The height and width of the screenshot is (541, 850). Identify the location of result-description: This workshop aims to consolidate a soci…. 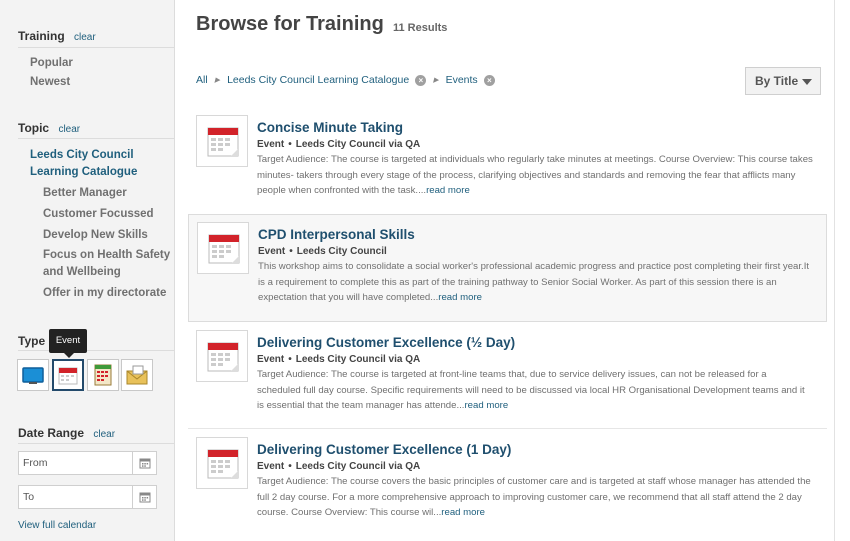
(536, 282).